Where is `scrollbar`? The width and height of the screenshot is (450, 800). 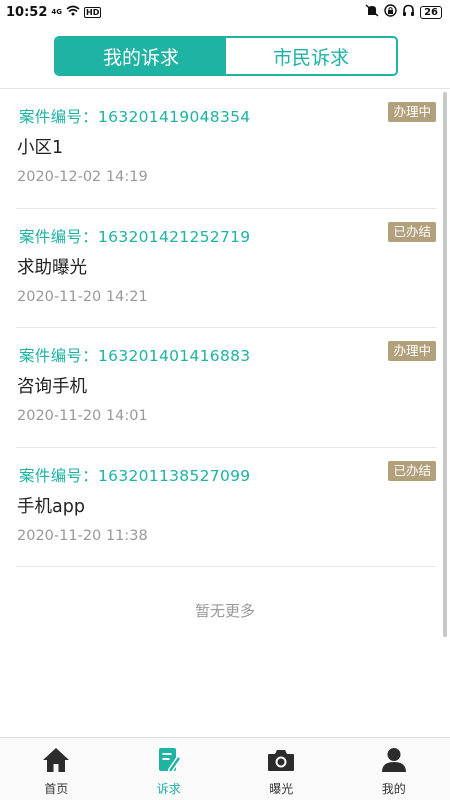 scrollbar is located at coordinates (445, 364).